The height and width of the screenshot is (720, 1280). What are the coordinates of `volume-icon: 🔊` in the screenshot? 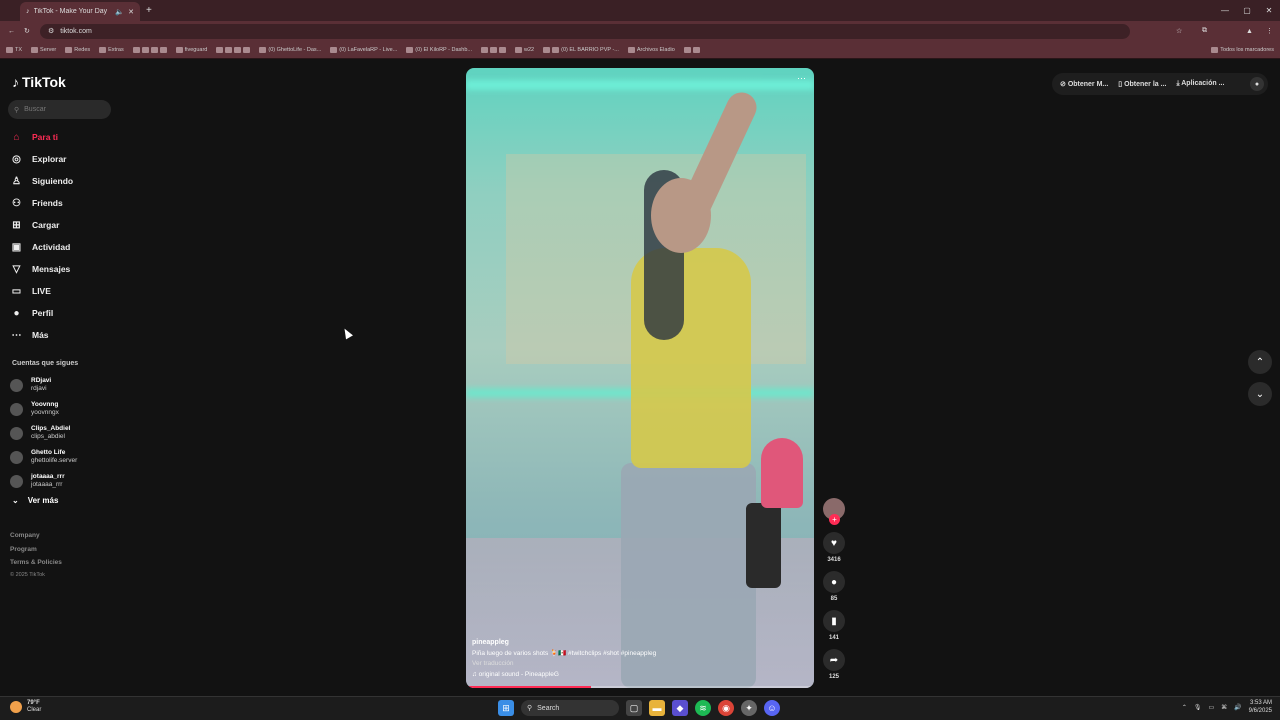 It's located at (1237, 707).